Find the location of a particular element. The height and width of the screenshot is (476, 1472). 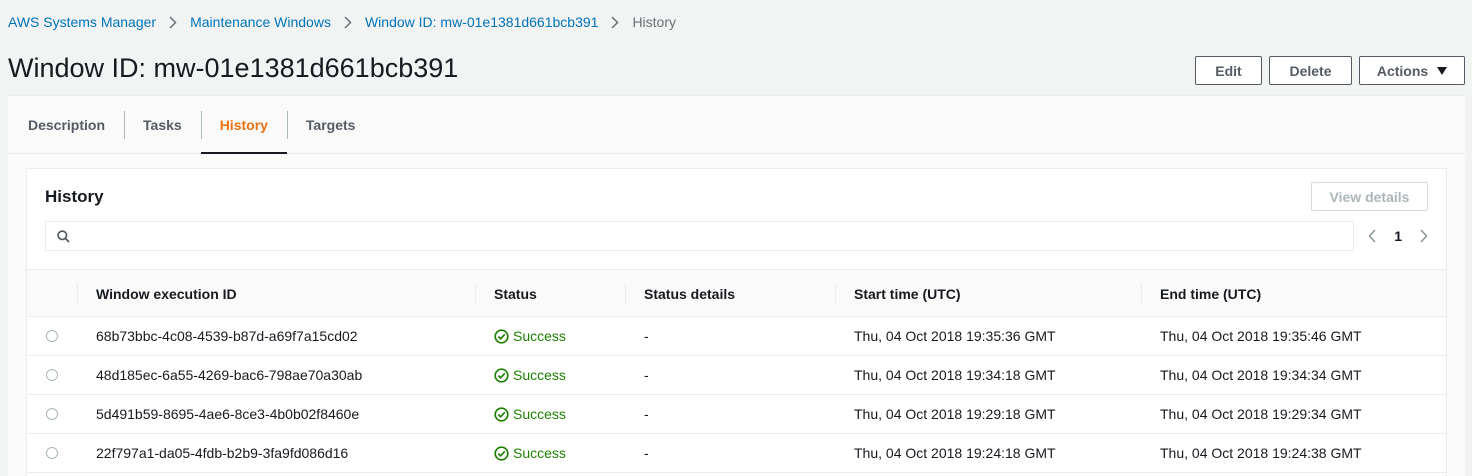

start-time: Thu, 04 Oct 2018 19:34:18 GMT is located at coordinates (955, 375).